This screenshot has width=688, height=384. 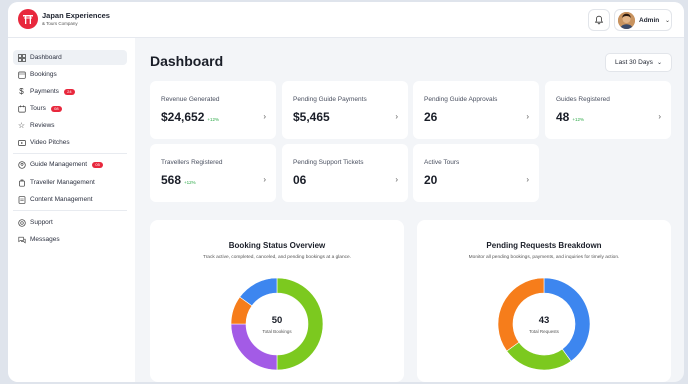 I want to click on stat-label: Pending Guide Payments, so click(x=330, y=99).